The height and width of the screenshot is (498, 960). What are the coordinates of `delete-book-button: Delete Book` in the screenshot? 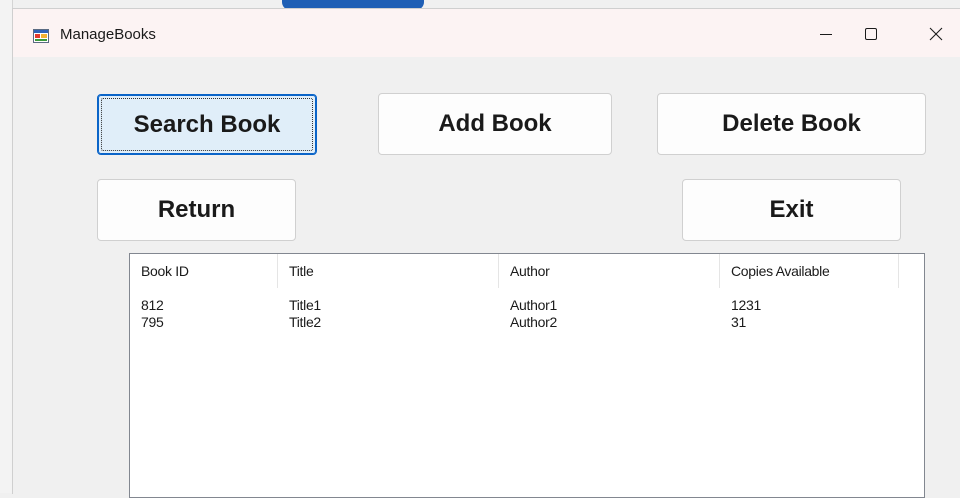 It's located at (791, 124).